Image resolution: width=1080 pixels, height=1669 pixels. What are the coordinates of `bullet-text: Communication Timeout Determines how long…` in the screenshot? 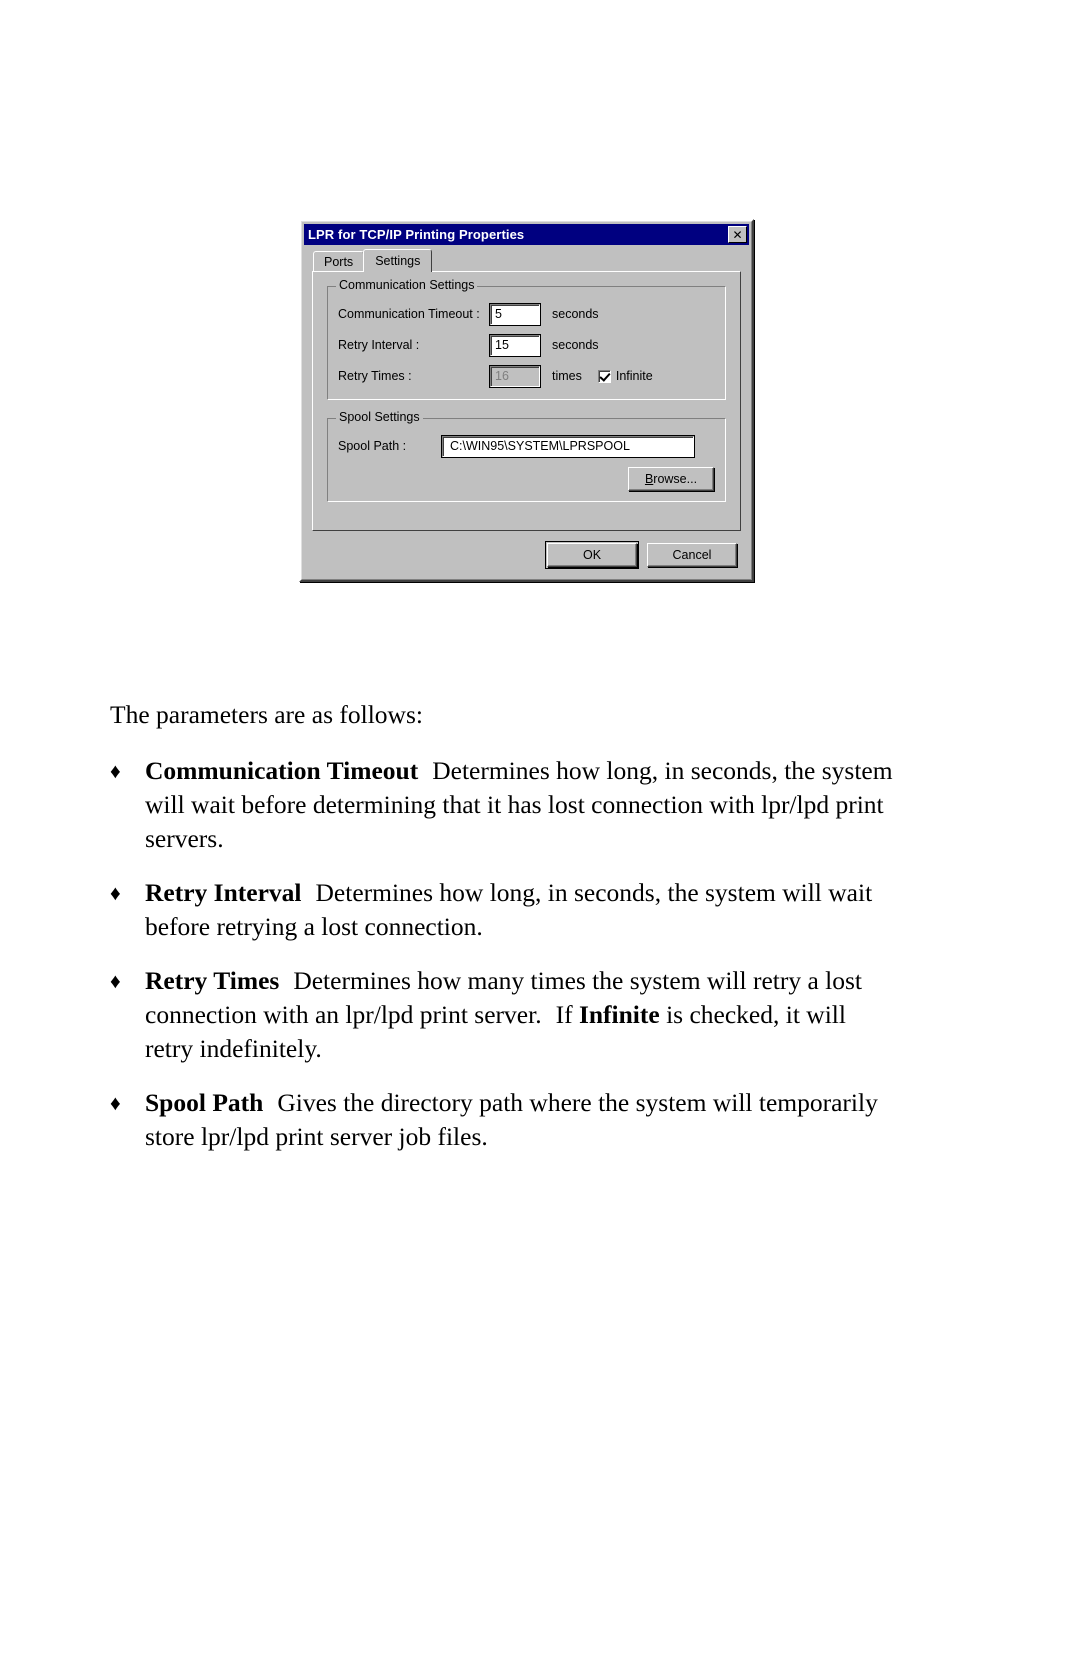 It's located at (522, 805).